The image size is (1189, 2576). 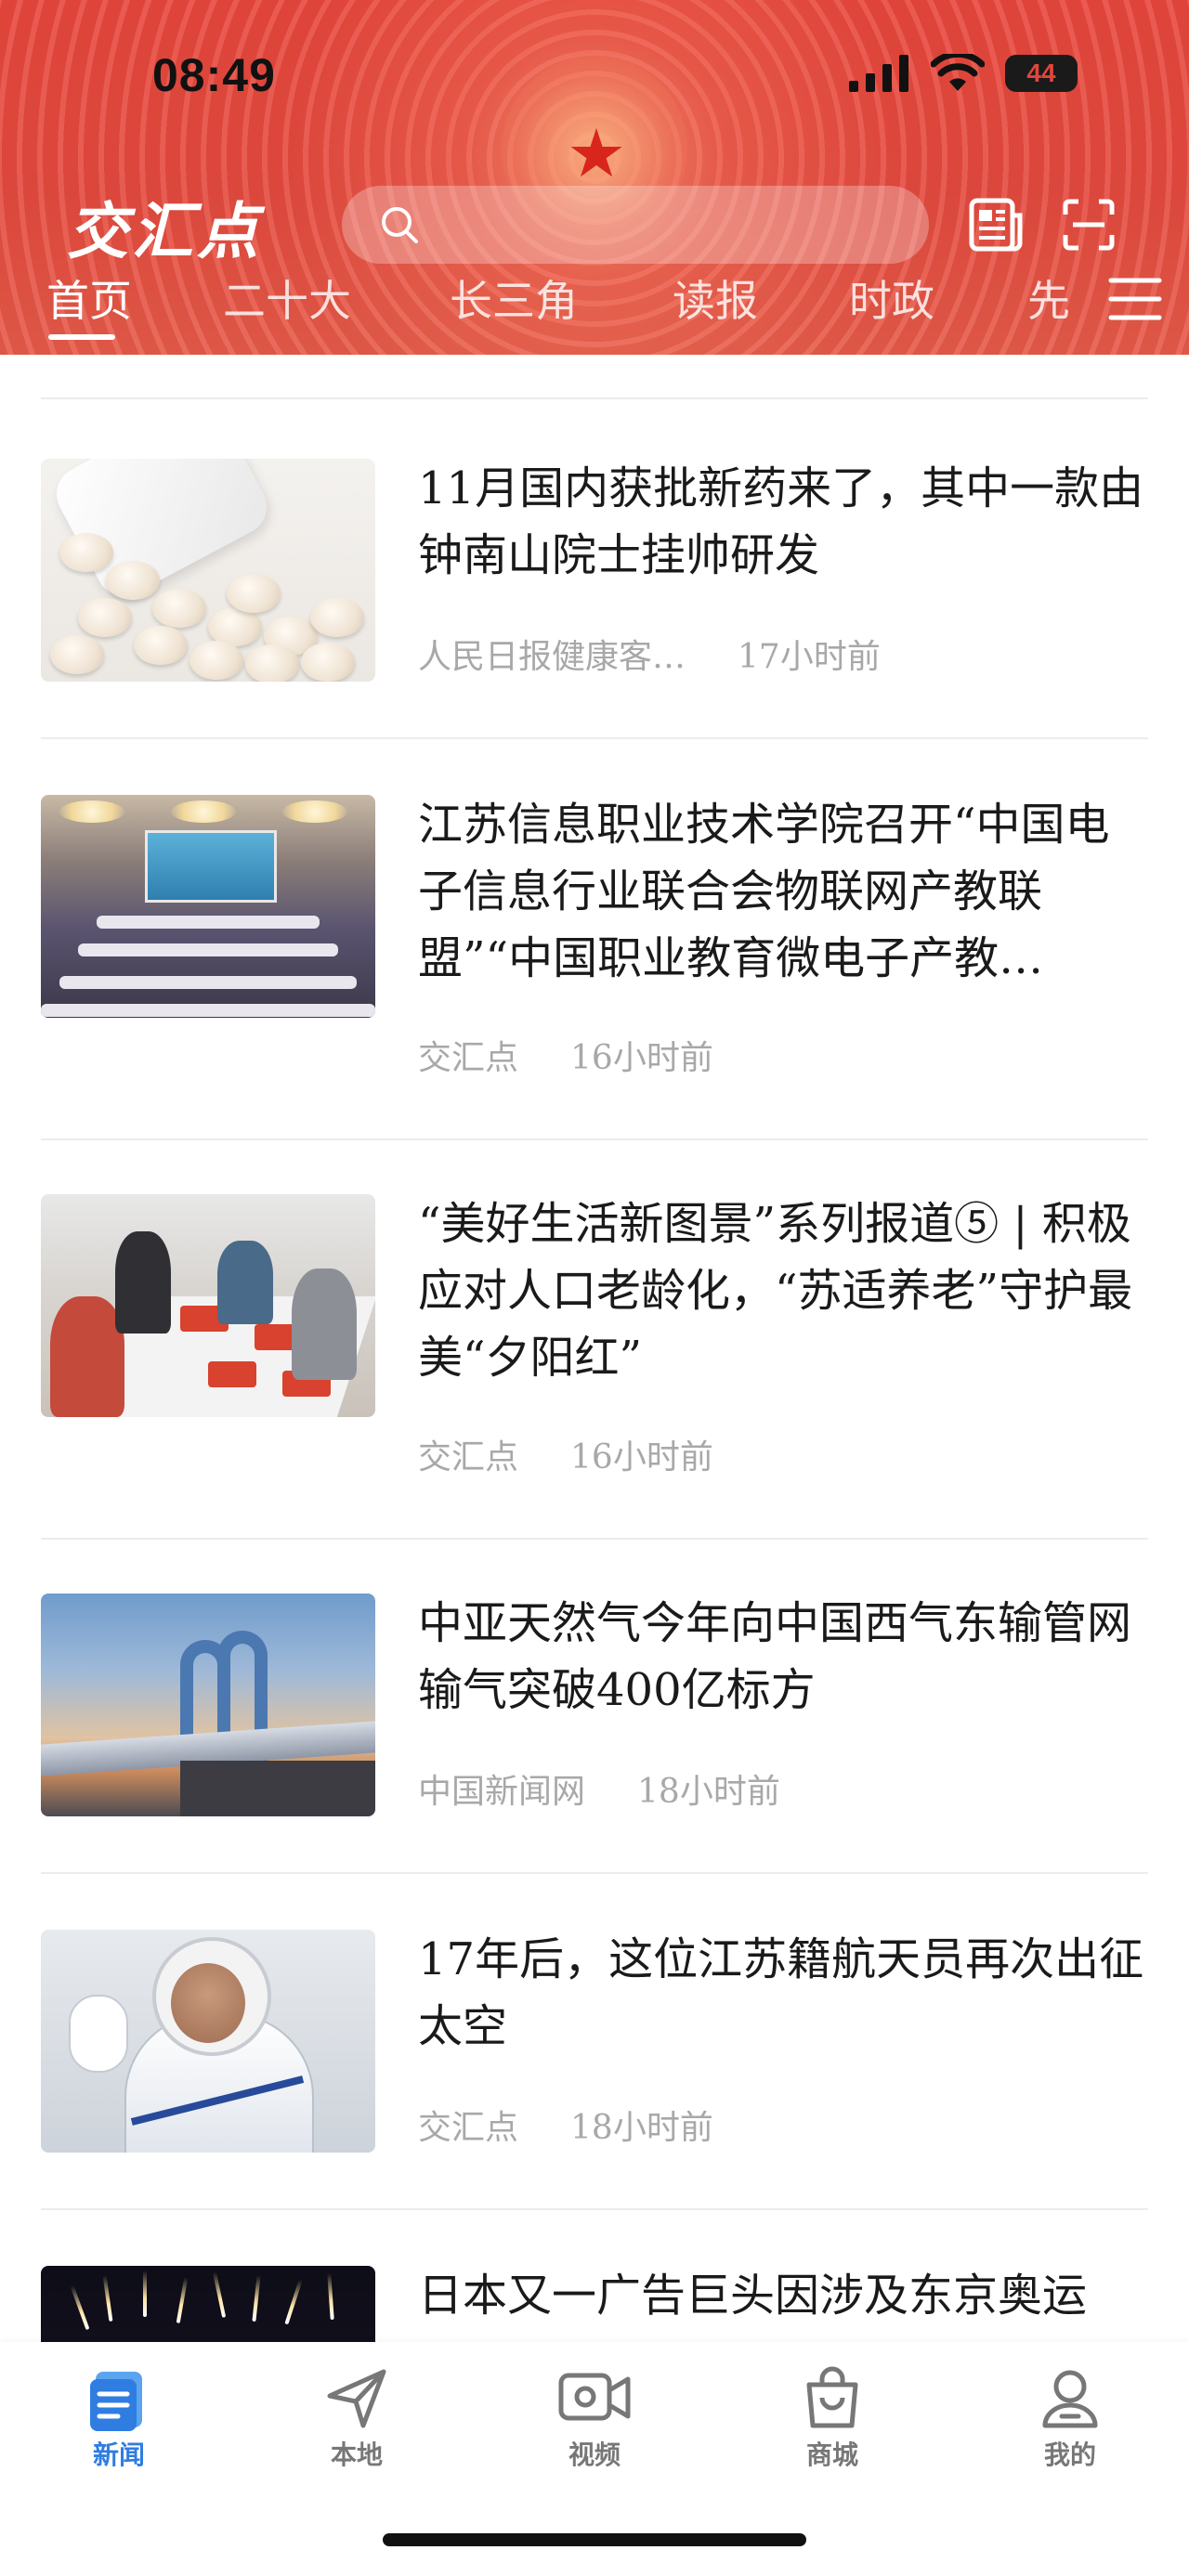 I want to click on paper-plane-icon, so click(x=356, y=2398).